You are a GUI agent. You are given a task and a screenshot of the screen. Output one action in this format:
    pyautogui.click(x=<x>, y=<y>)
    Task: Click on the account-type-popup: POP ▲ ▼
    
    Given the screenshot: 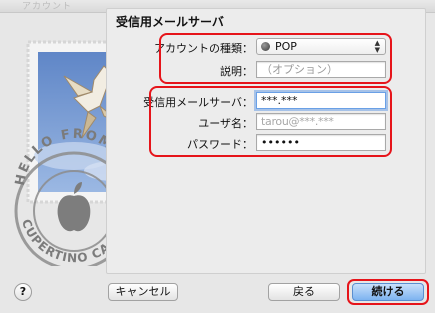 What is the action you would take?
    pyautogui.click(x=321, y=46)
    